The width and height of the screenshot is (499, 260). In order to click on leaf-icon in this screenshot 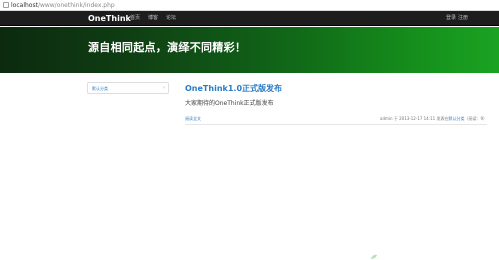, I will do `click(374, 256)`.